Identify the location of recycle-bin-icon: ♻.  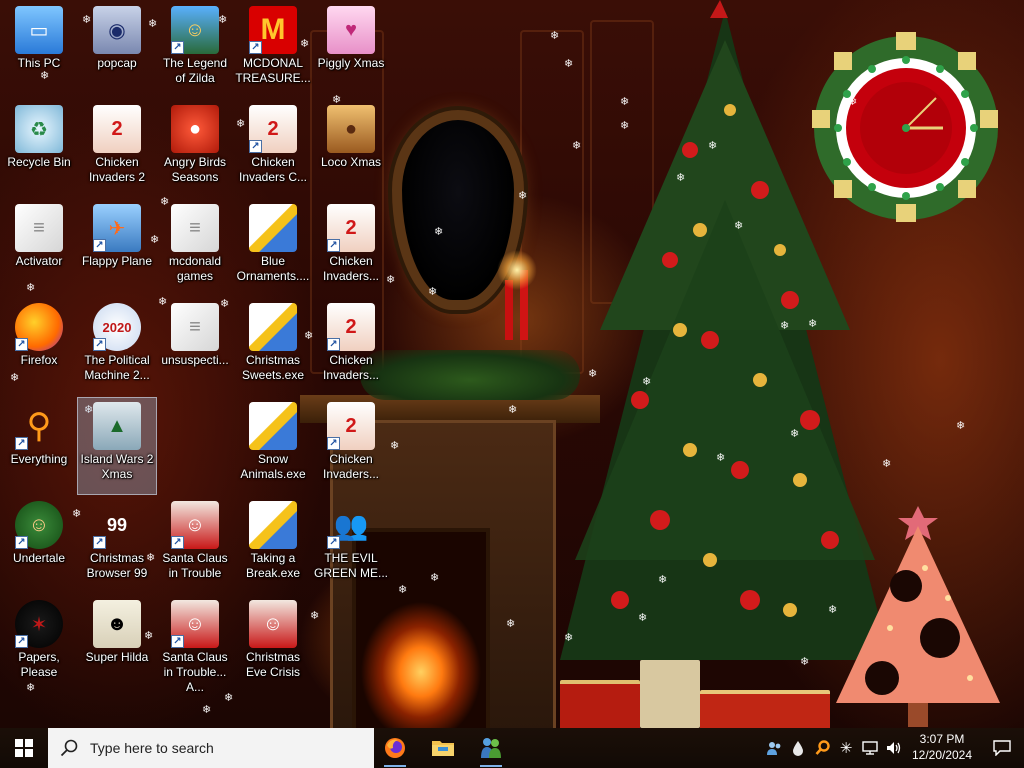
(39, 129).